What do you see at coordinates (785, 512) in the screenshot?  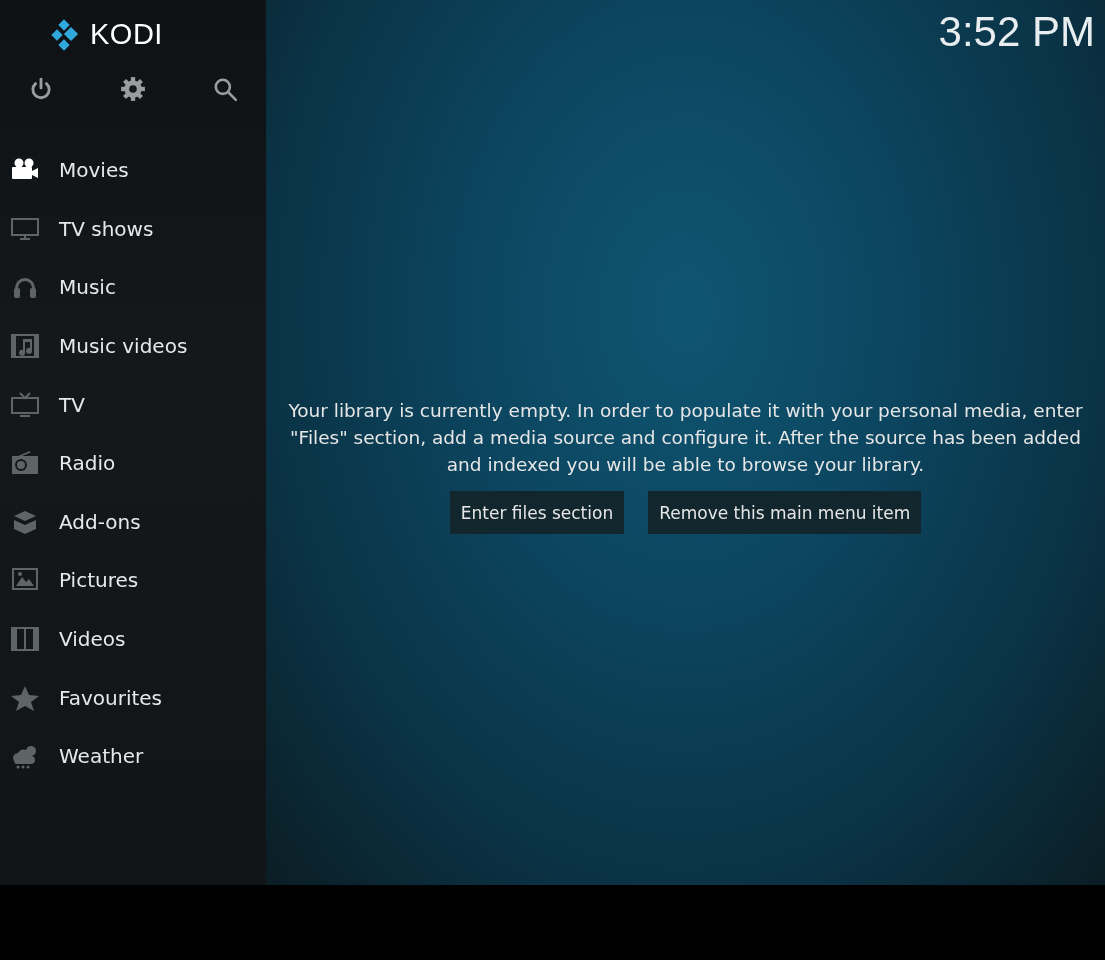 I see `action-button: Remove this main menu item` at bounding box center [785, 512].